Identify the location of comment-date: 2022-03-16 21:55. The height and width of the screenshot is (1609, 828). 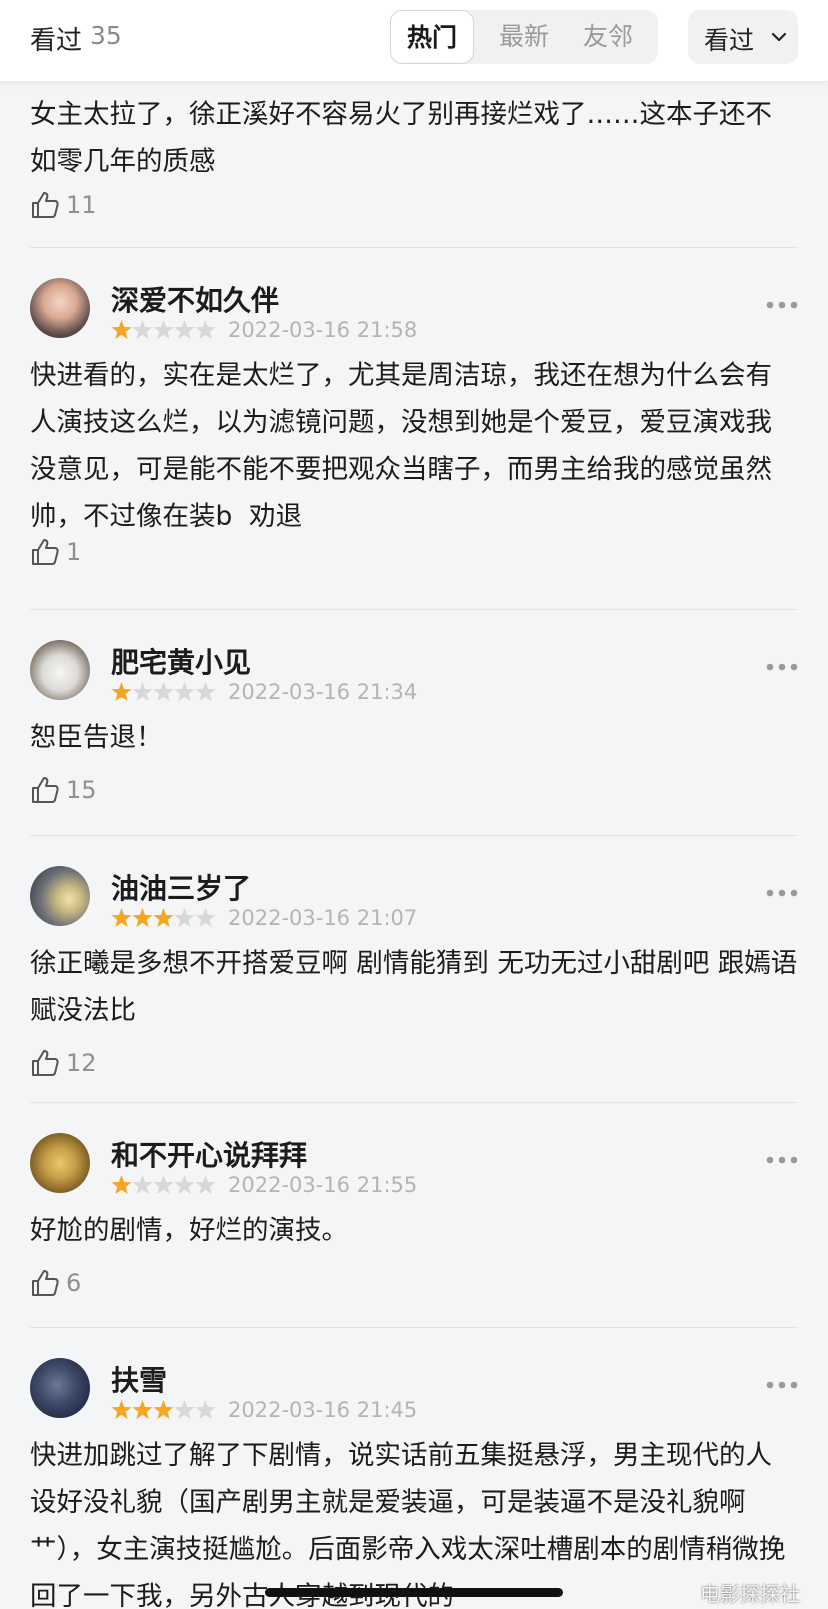
(323, 1185).